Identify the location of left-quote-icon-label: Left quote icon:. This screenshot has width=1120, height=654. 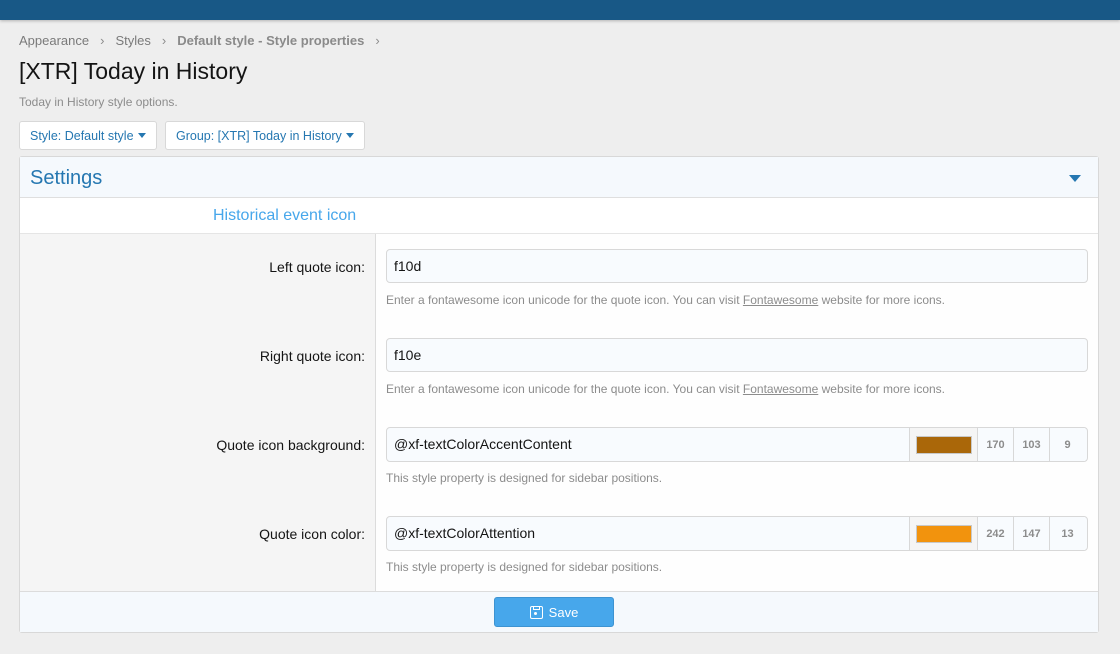
(317, 267).